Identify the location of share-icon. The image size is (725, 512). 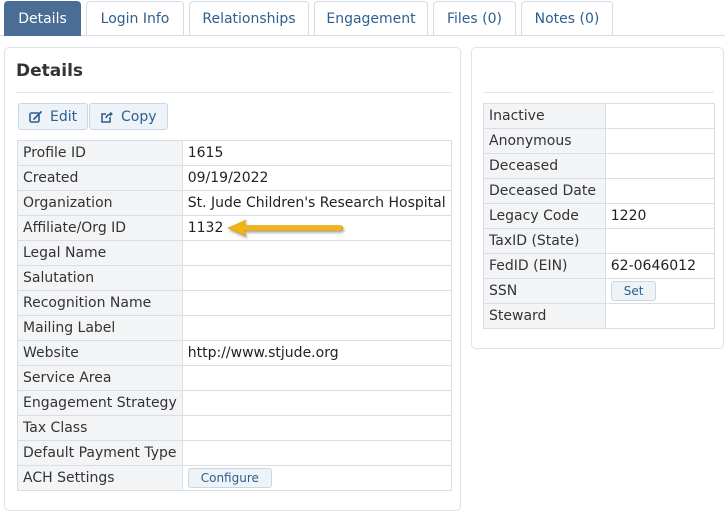
(107, 117).